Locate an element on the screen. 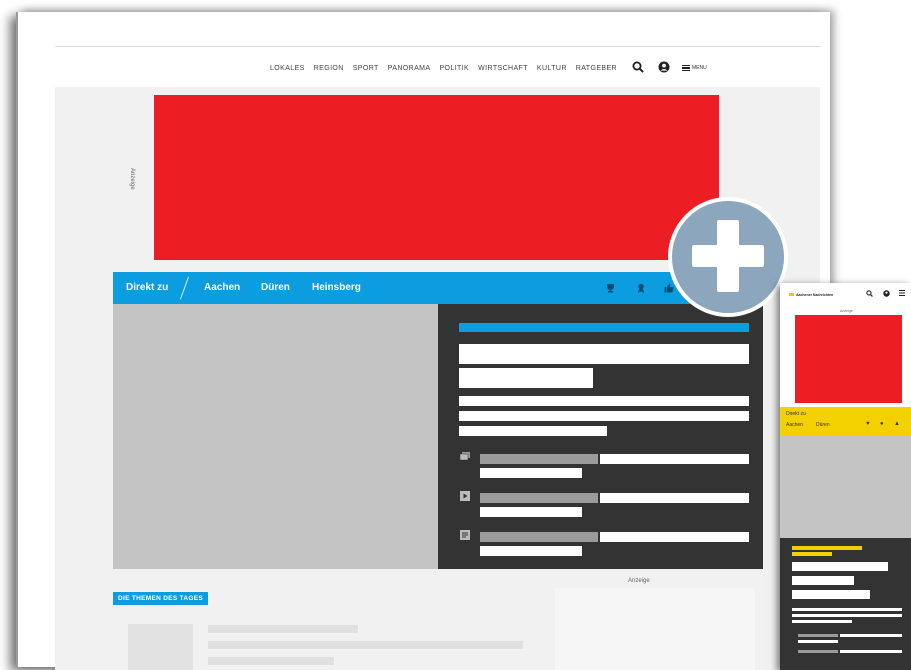 Image resolution: width=911 pixels, height=670 pixels. mobile-hero-image is located at coordinates (845, 486).